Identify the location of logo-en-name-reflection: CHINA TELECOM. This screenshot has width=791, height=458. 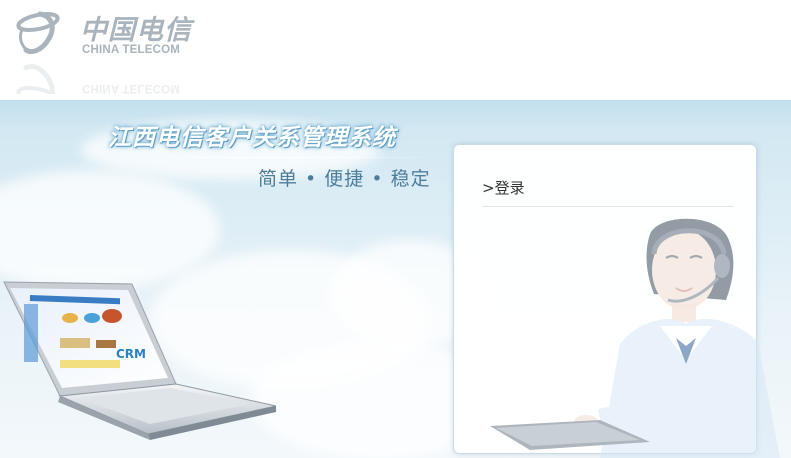
(131, 88).